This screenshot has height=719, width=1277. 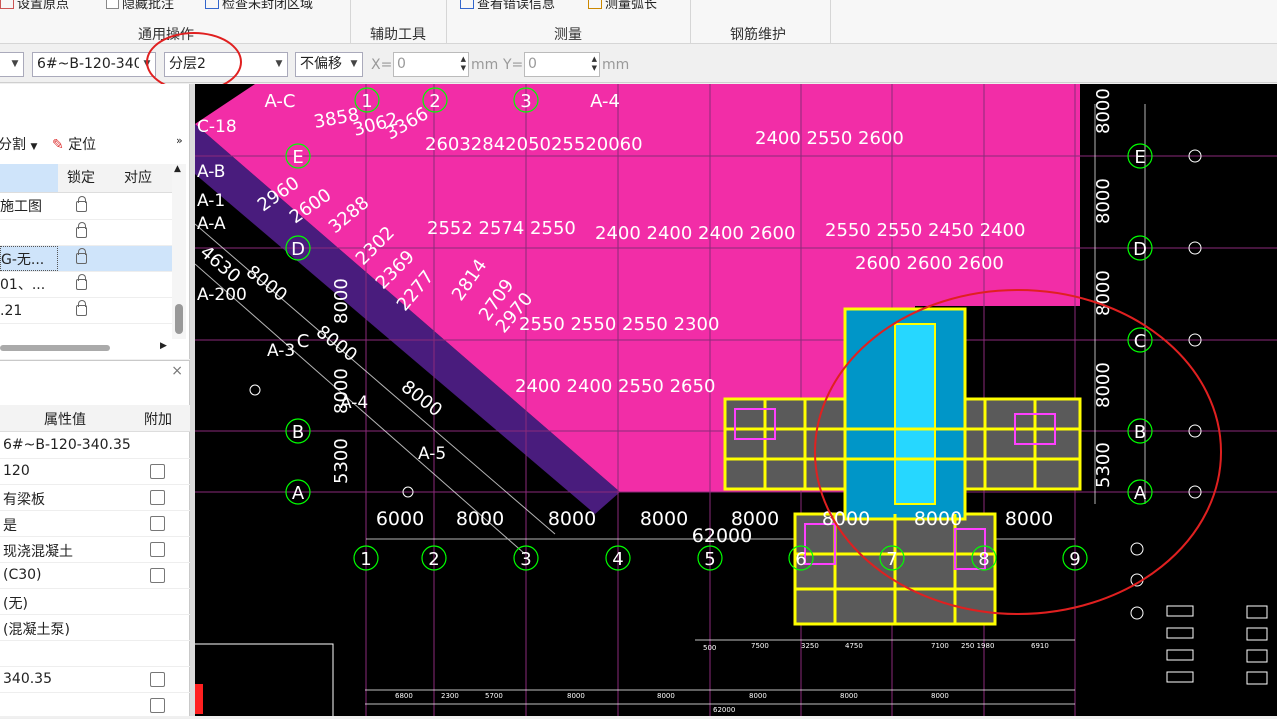 I want to click on property-value: (无), so click(x=15, y=603).